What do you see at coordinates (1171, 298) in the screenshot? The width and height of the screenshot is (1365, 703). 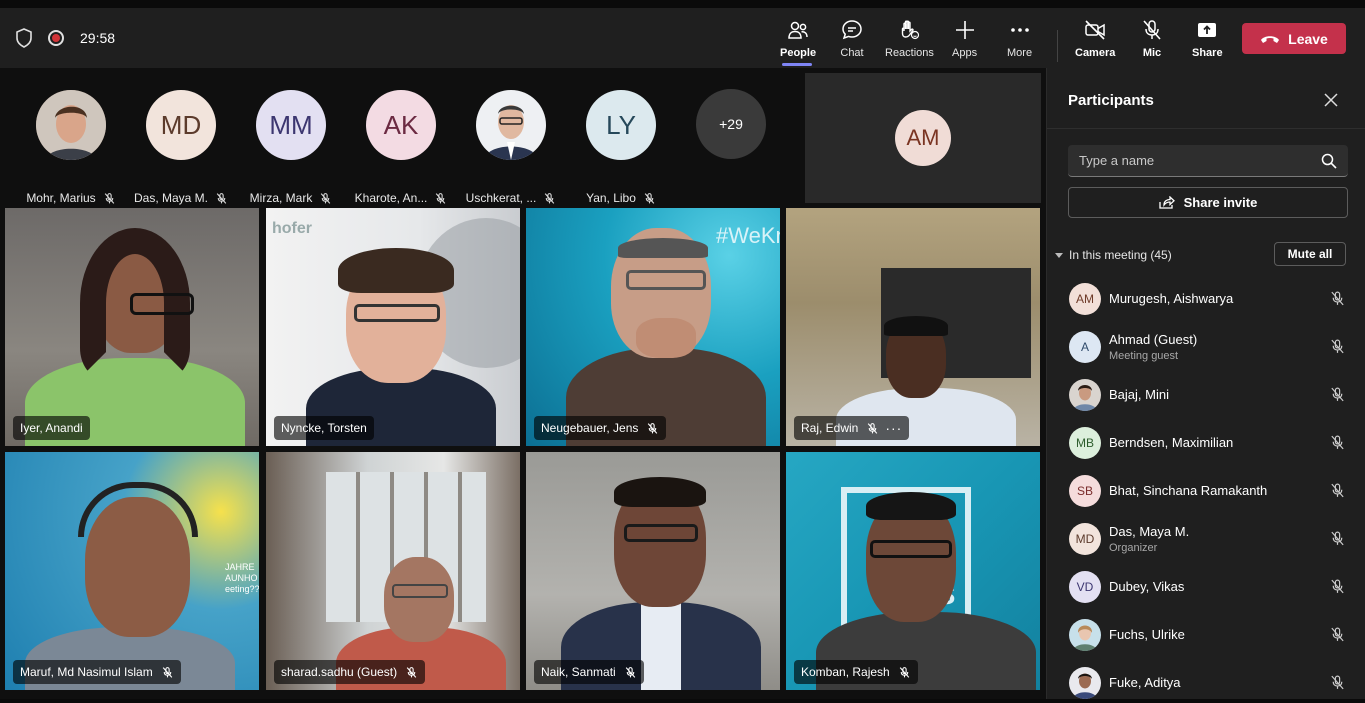 I see `participant-name: Murugesh, Aishwarya` at bounding box center [1171, 298].